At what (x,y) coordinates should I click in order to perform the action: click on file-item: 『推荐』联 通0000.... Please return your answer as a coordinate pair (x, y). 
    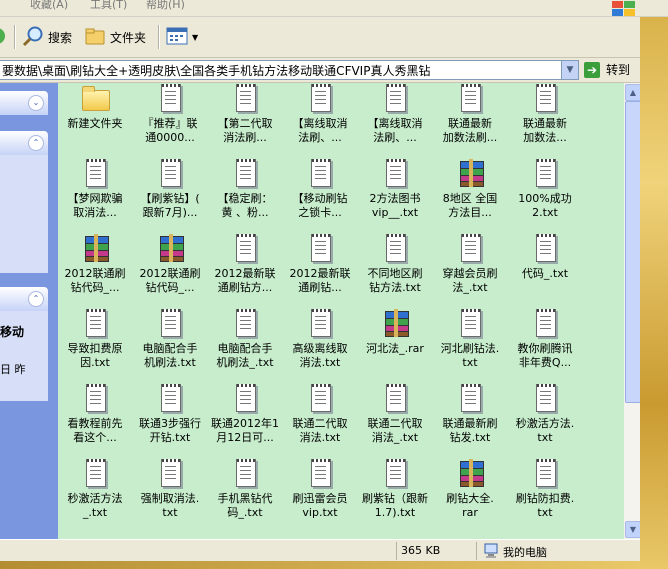
    Looking at the image, I should click on (170, 114).